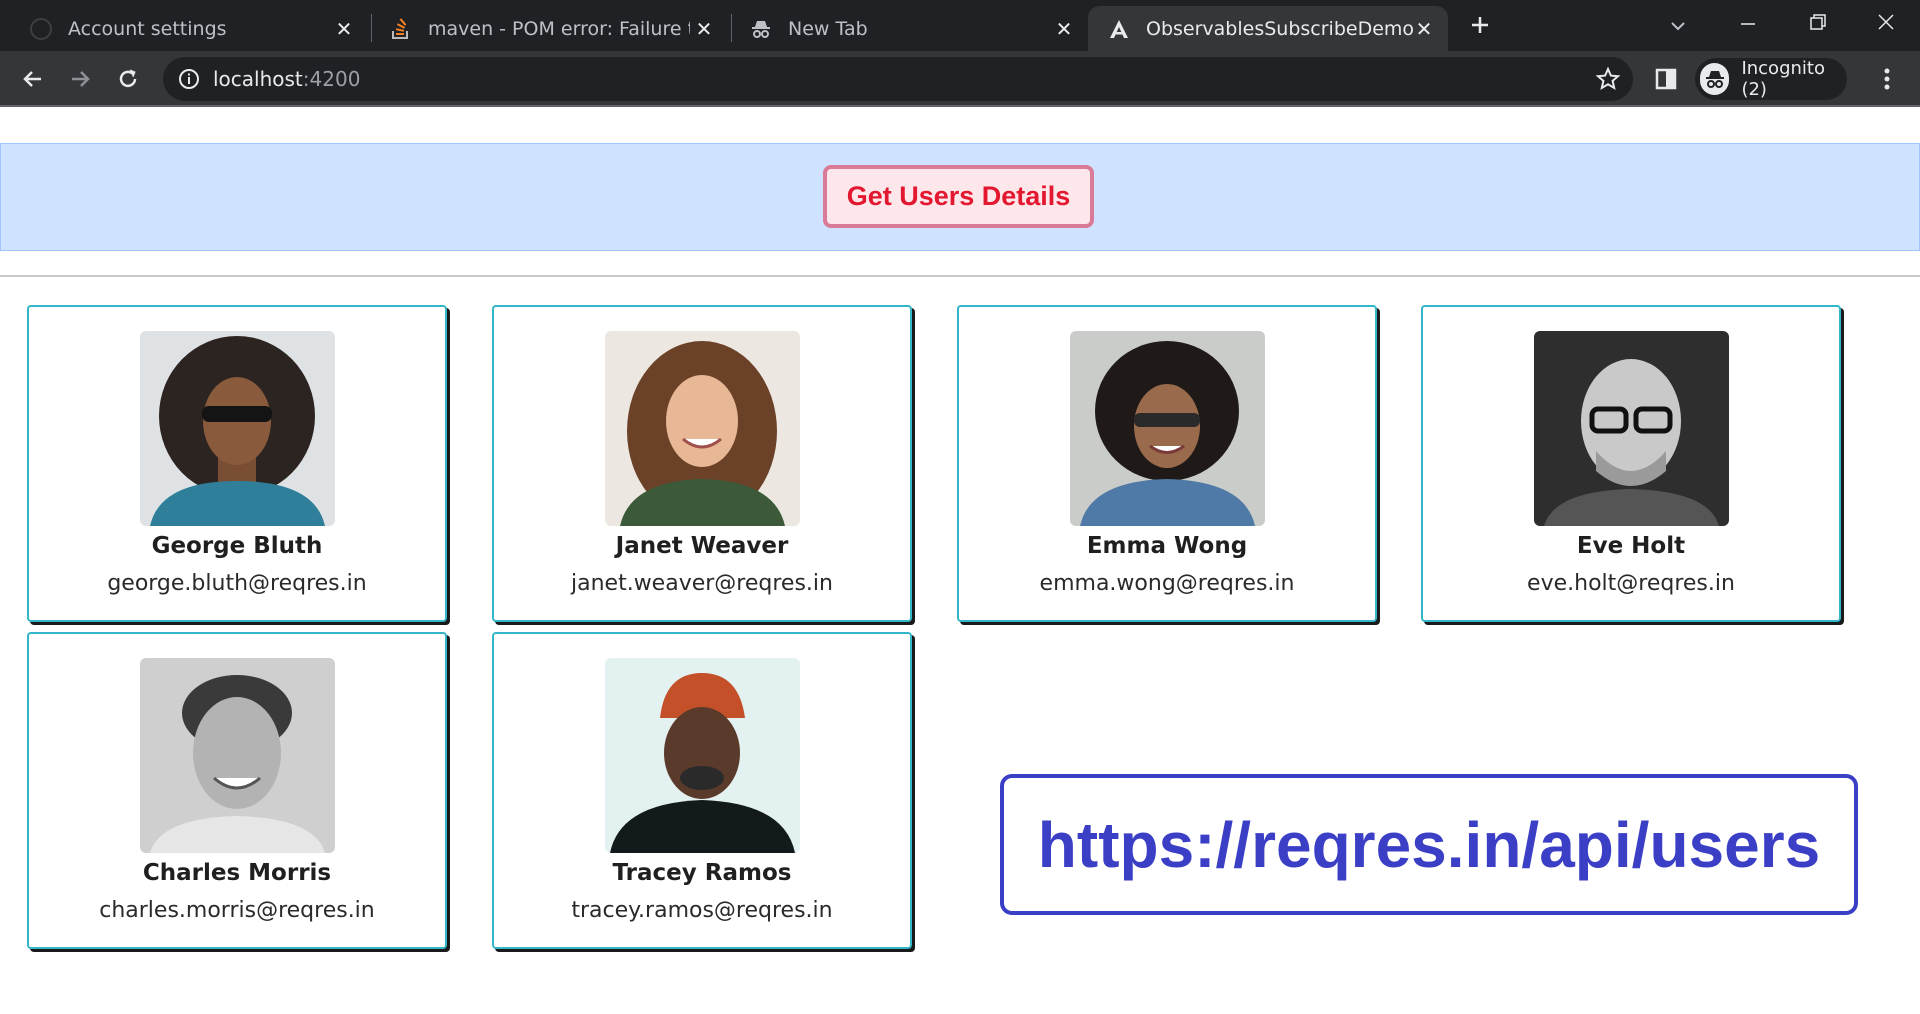 Image resolution: width=1920 pixels, height=1014 pixels. What do you see at coordinates (1119, 29) in the screenshot?
I see `angular-icon` at bounding box center [1119, 29].